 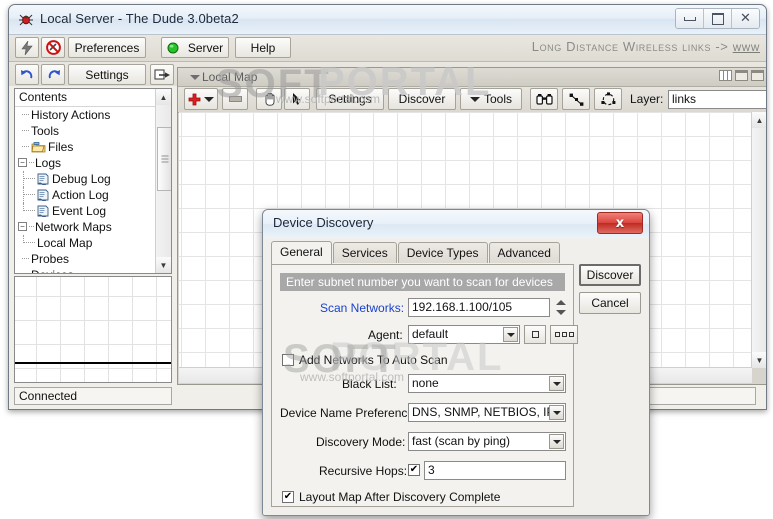 I want to click on recursive-hops-checkbox: ✔, so click(x=414, y=470).